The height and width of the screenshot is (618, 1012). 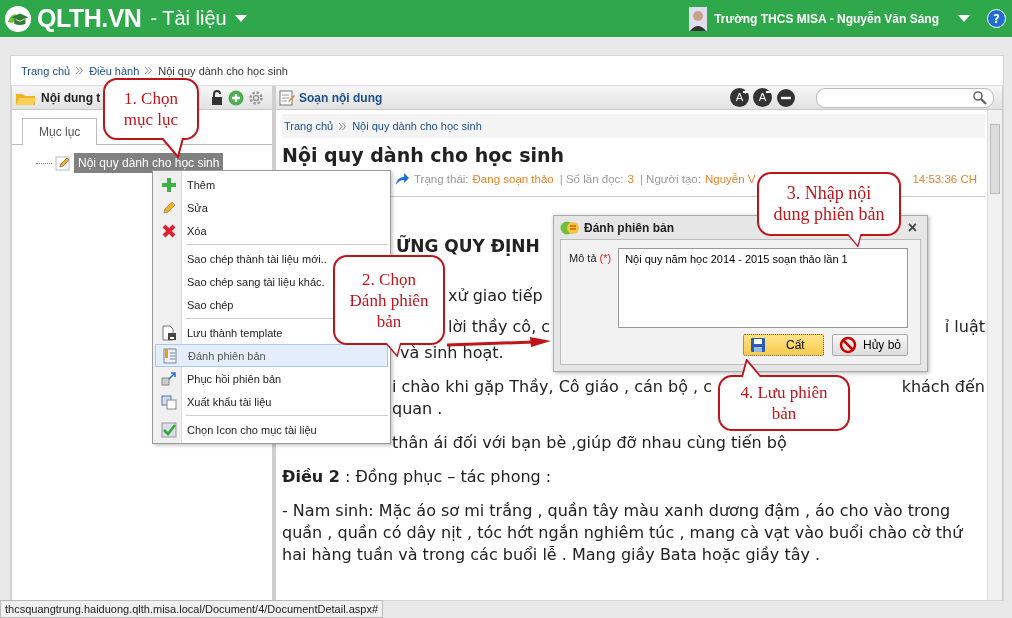 I want to click on menu-item: Xuất khẩu tài liệu, so click(x=214, y=401).